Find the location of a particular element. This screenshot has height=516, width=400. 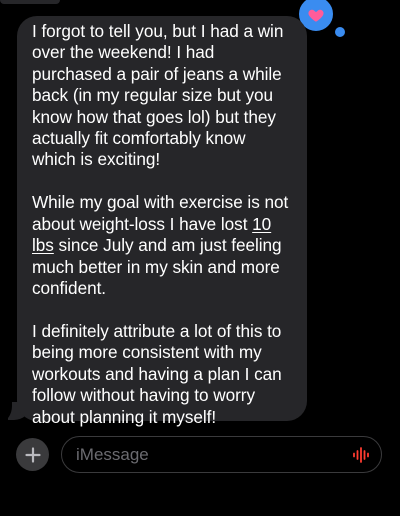

message-line: over the weekend! I had is located at coordinates (123, 52).